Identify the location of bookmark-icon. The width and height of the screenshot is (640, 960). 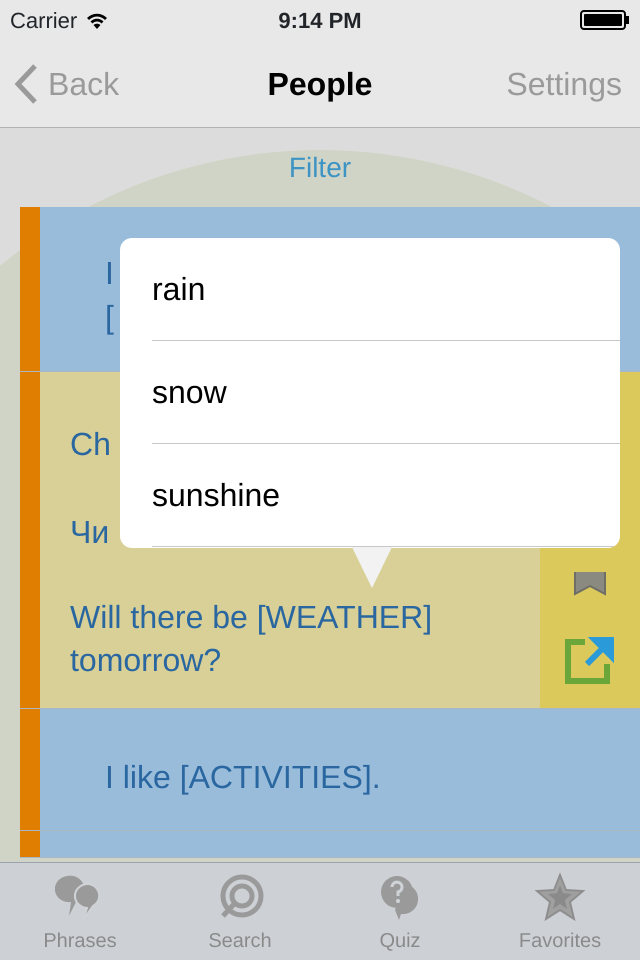
(590, 584).